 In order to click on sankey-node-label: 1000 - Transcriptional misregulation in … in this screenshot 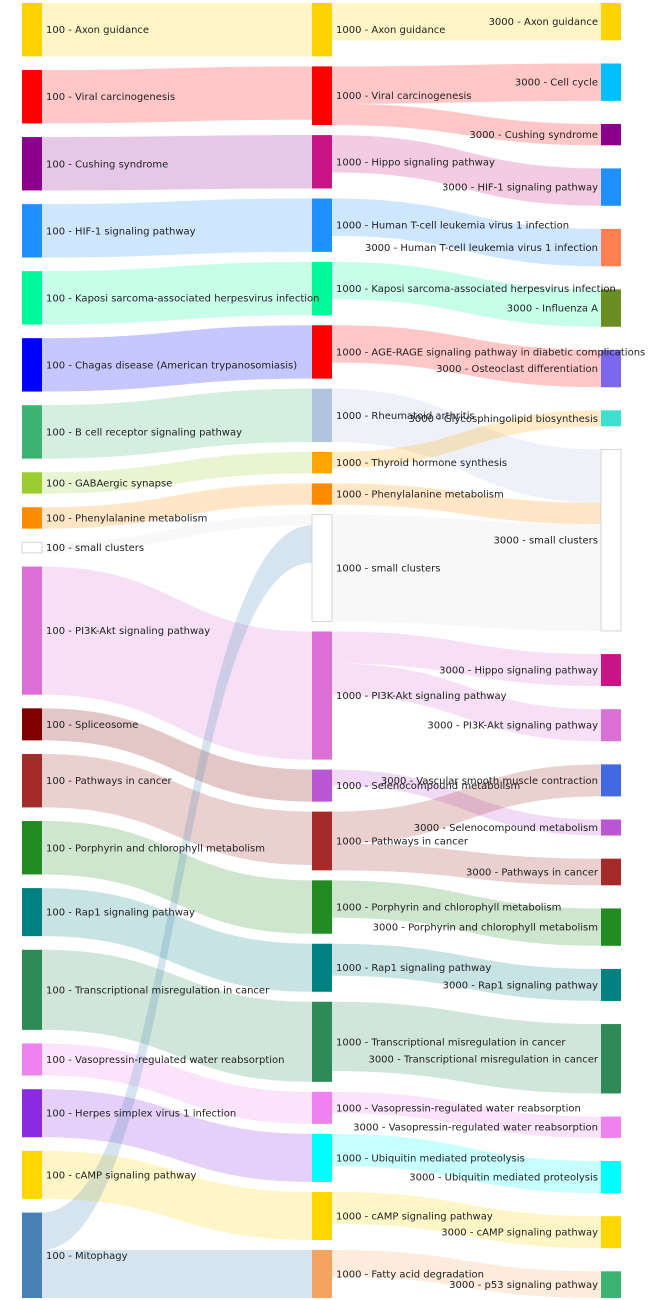, I will do `click(451, 1042)`.